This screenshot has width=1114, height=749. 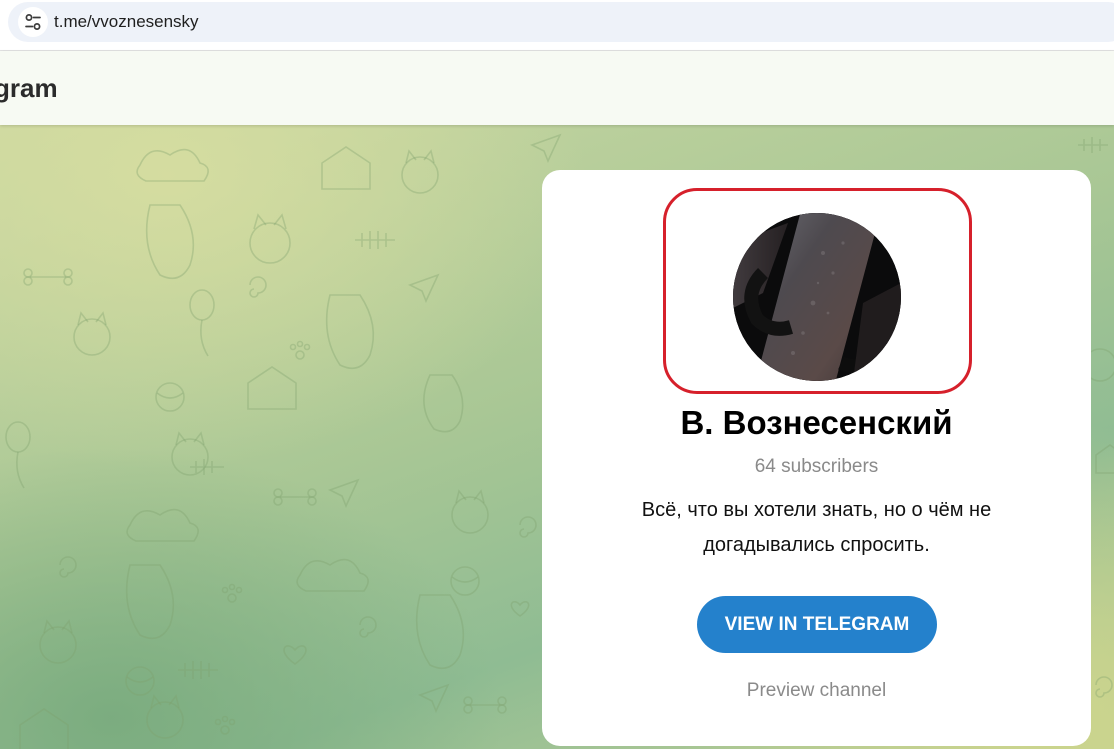 What do you see at coordinates (816, 466) in the screenshot?
I see `subscriber-count: 64 subscribers` at bounding box center [816, 466].